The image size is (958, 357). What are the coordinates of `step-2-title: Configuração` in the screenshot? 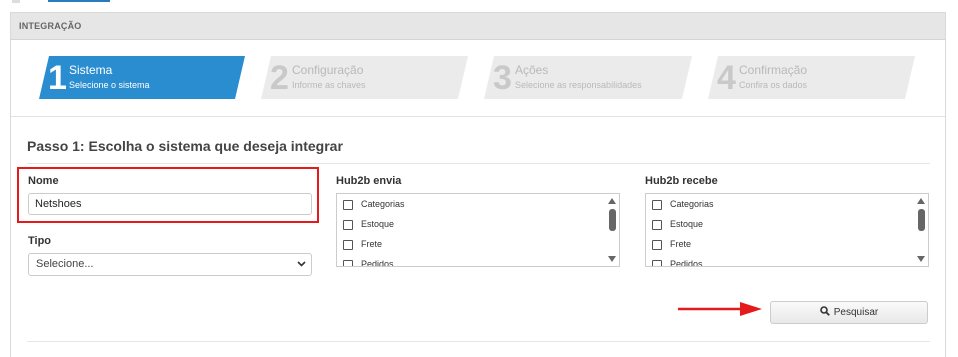 It's located at (328, 70).